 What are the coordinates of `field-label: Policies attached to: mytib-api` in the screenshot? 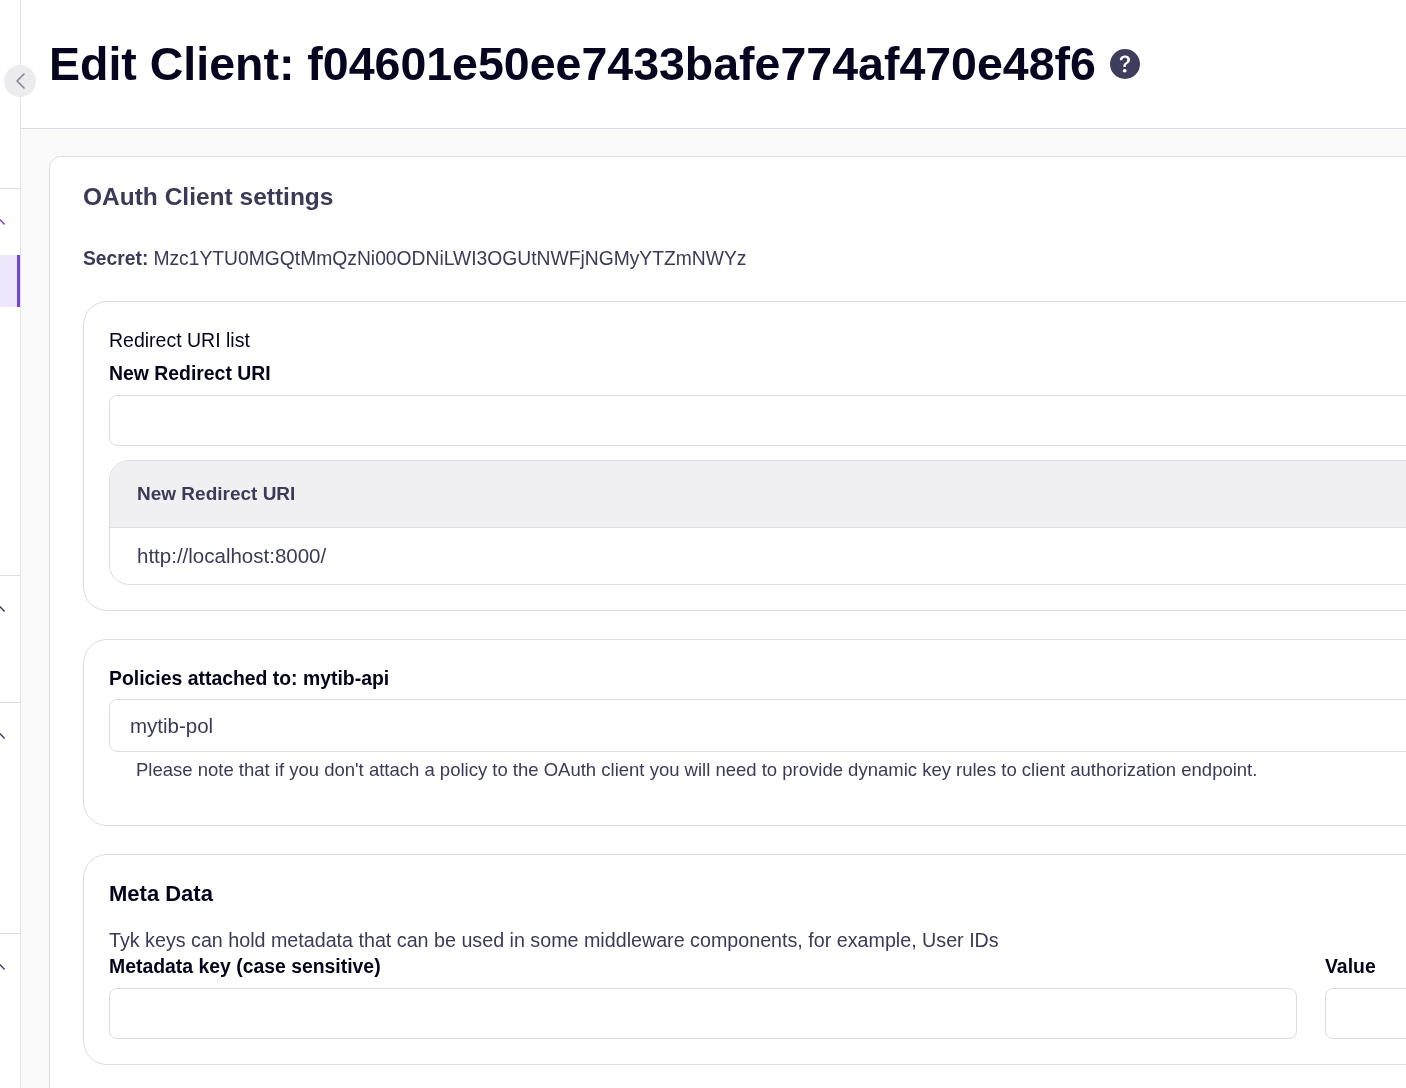 It's located at (250, 678).